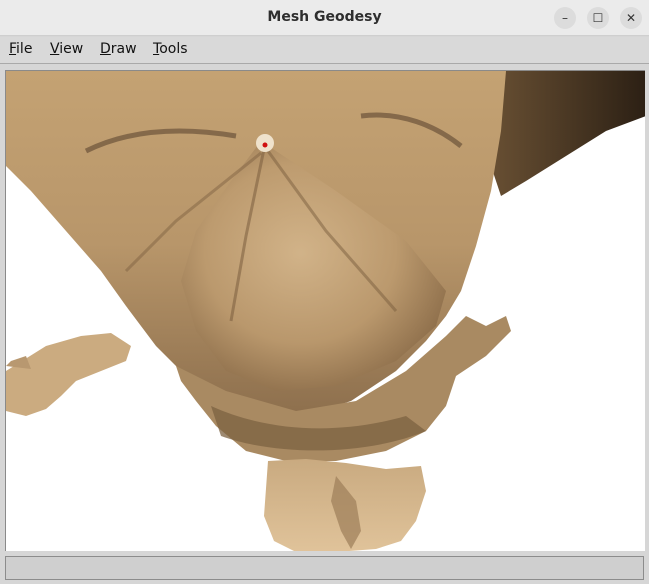 The image size is (649, 584). I want to click on window-title: Mesh Geodesy, so click(324, 17).